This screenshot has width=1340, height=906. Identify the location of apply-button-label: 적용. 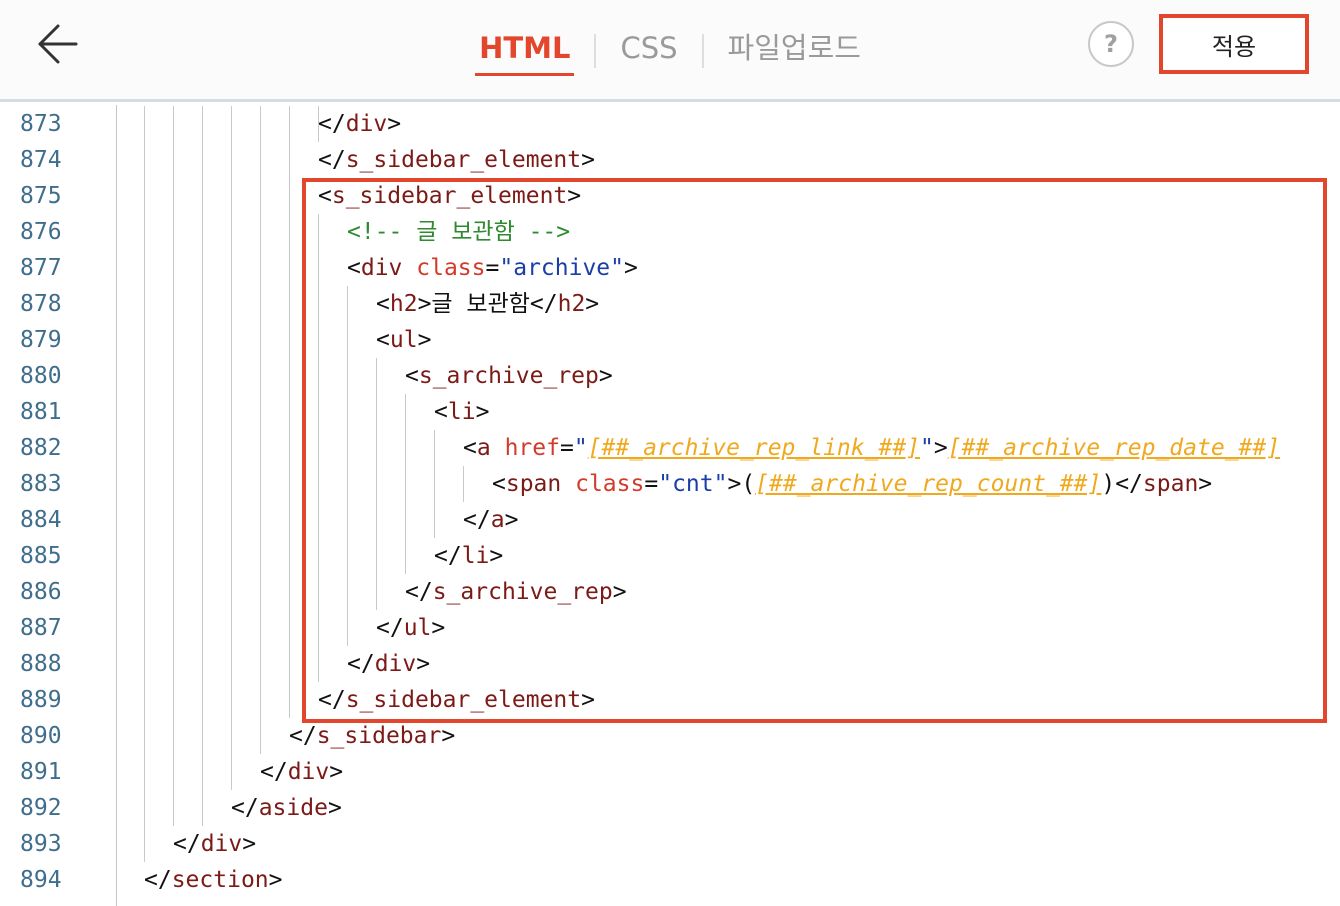
(1234, 46).